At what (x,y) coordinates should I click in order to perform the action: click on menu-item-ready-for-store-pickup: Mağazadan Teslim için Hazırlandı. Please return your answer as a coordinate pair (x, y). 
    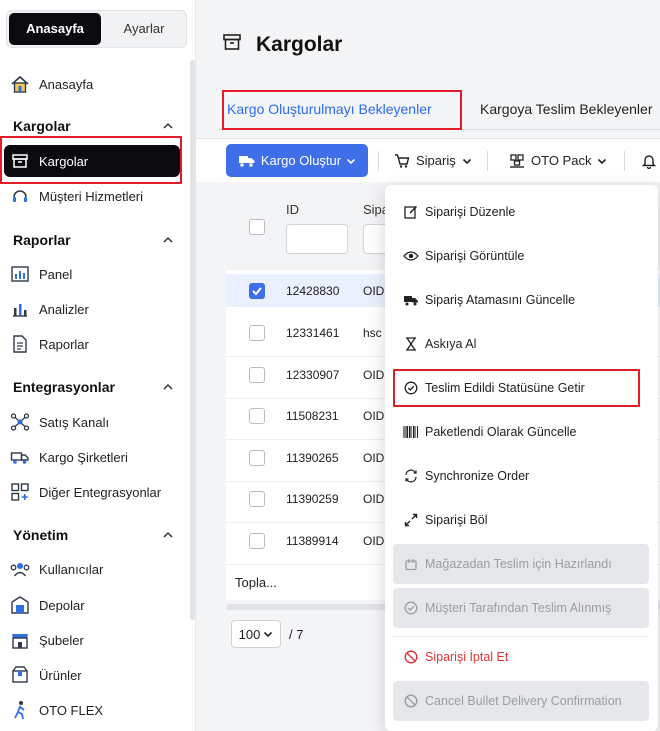
    Looking at the image, I should click on (521, 564).